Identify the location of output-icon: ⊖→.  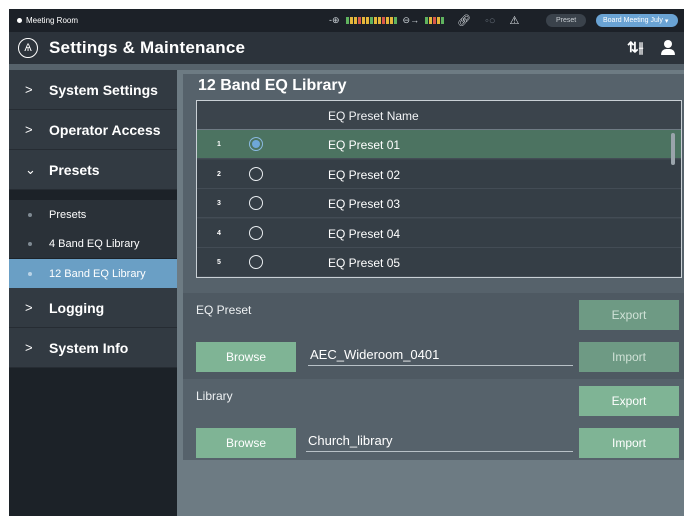
(411, 20).